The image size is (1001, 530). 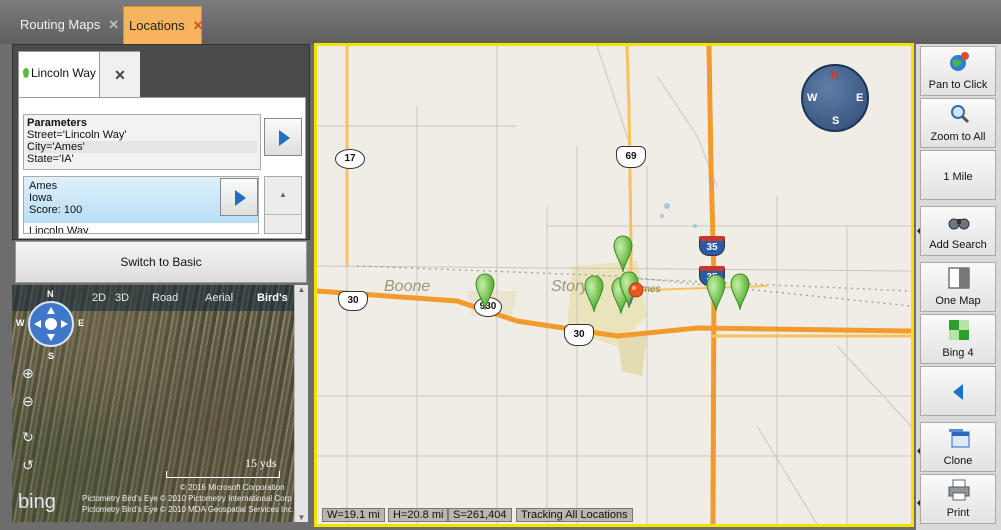 I want to click on button-label: Print, so click(x=958, y=513).